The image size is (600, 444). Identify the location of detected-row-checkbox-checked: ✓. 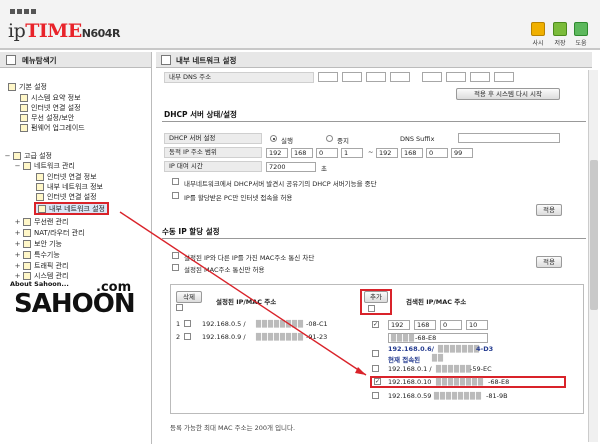
(377, 381).